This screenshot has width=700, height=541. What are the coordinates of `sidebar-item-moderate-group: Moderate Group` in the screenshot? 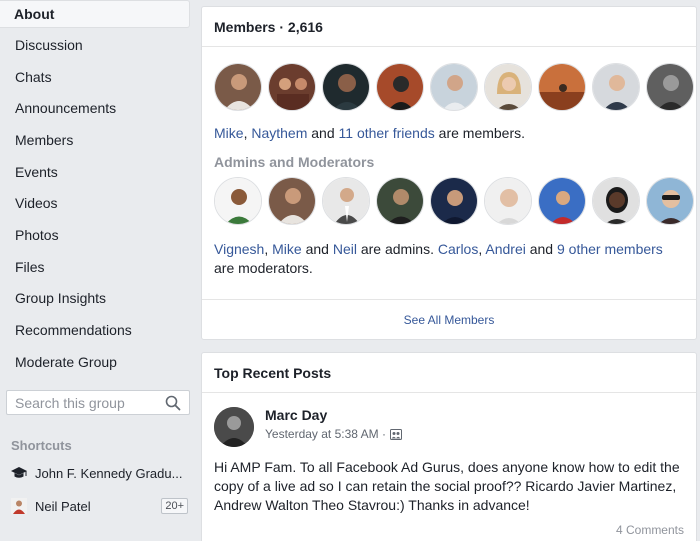 It's located at (98, 362).